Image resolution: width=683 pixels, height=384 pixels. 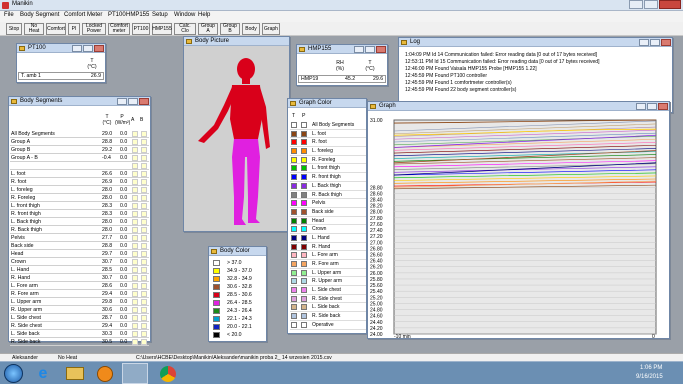 I want to click on segment-row: R. Fore arm 29.4 0.0, so click(x=79, y=294).